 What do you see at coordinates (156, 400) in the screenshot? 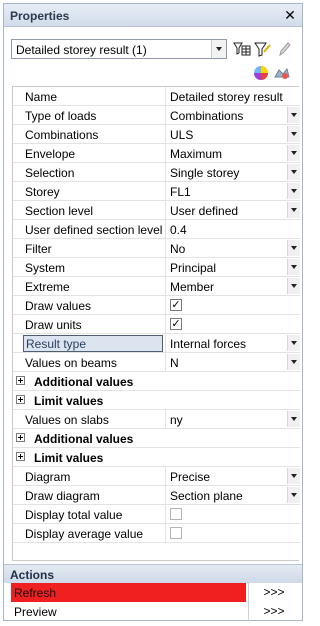
I see `group-limit-values-beams: Limit values` at bounding box center [156, 400].